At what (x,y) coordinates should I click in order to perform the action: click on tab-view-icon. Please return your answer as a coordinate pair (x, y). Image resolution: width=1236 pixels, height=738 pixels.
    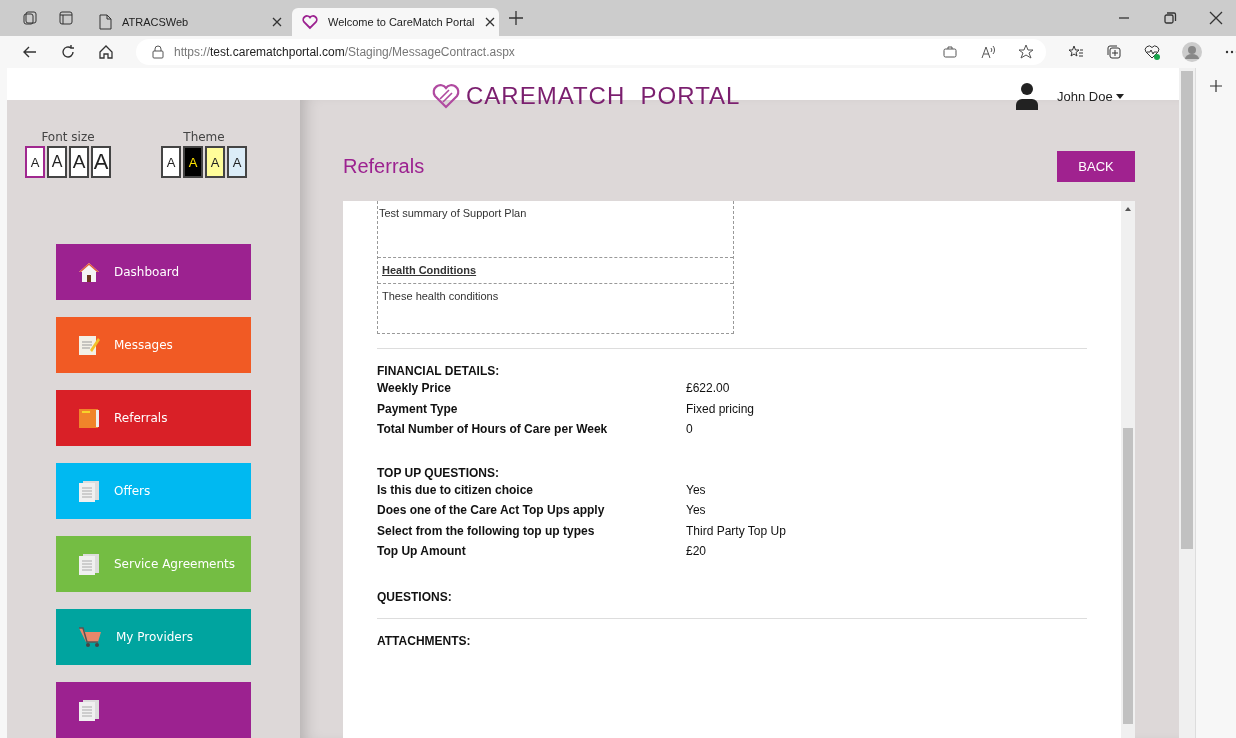
    Looking at the image, I should click on (66, 18).